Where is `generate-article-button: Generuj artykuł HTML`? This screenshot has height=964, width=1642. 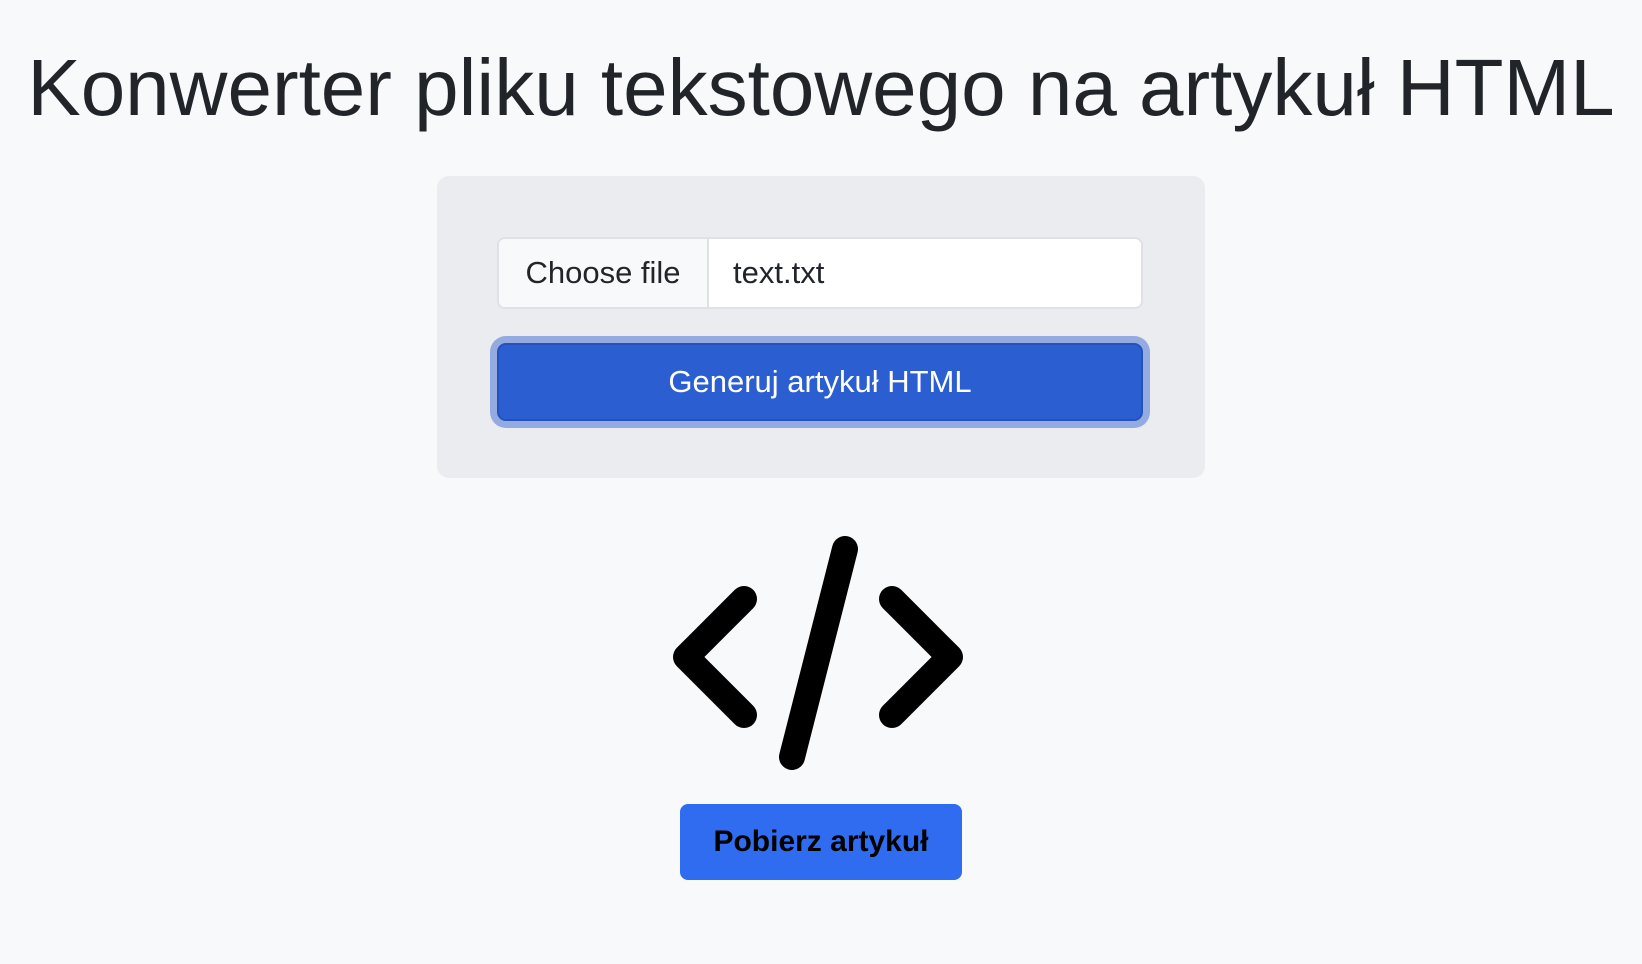 generate-article-button: Generuj artykuł HTML is located at coordinates (820, 382).